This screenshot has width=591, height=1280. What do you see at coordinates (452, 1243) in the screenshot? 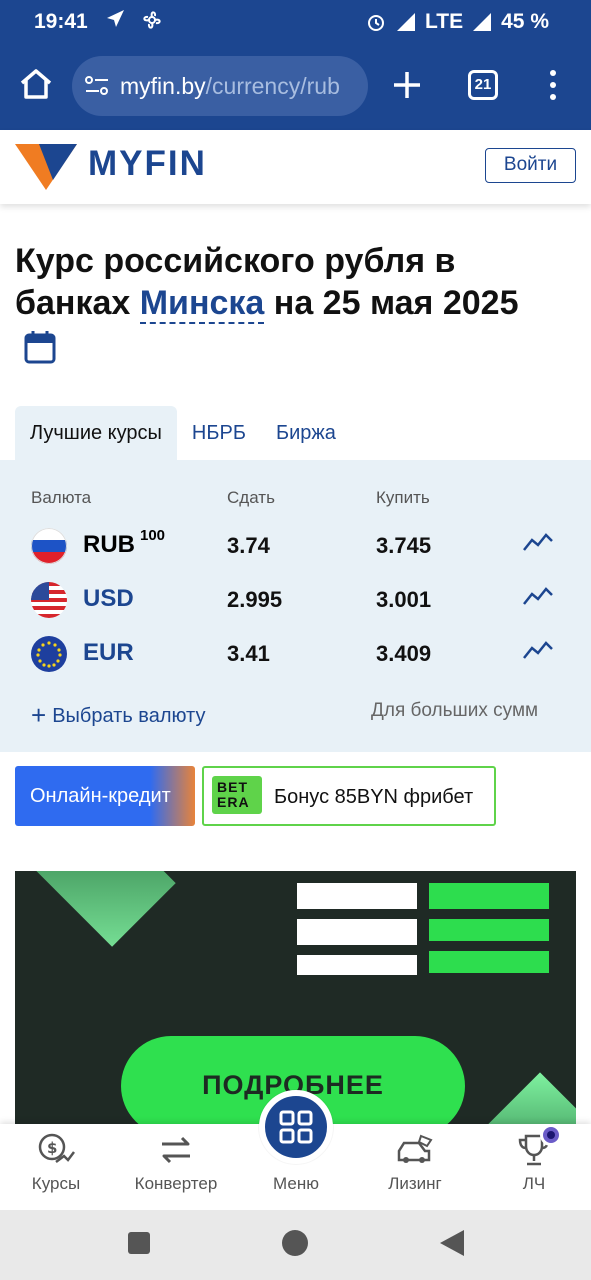
I see `back-icon` at bounding box center [452, 1243].